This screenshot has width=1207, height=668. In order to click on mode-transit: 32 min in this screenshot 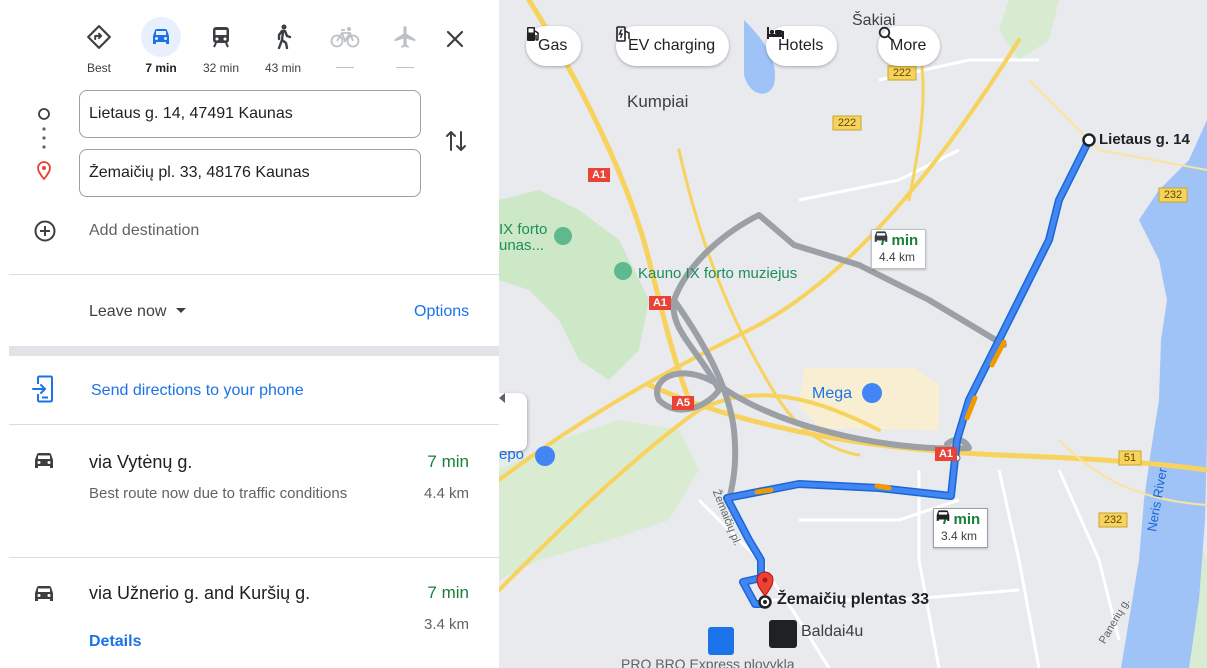, I will do `click(221, 45)`.